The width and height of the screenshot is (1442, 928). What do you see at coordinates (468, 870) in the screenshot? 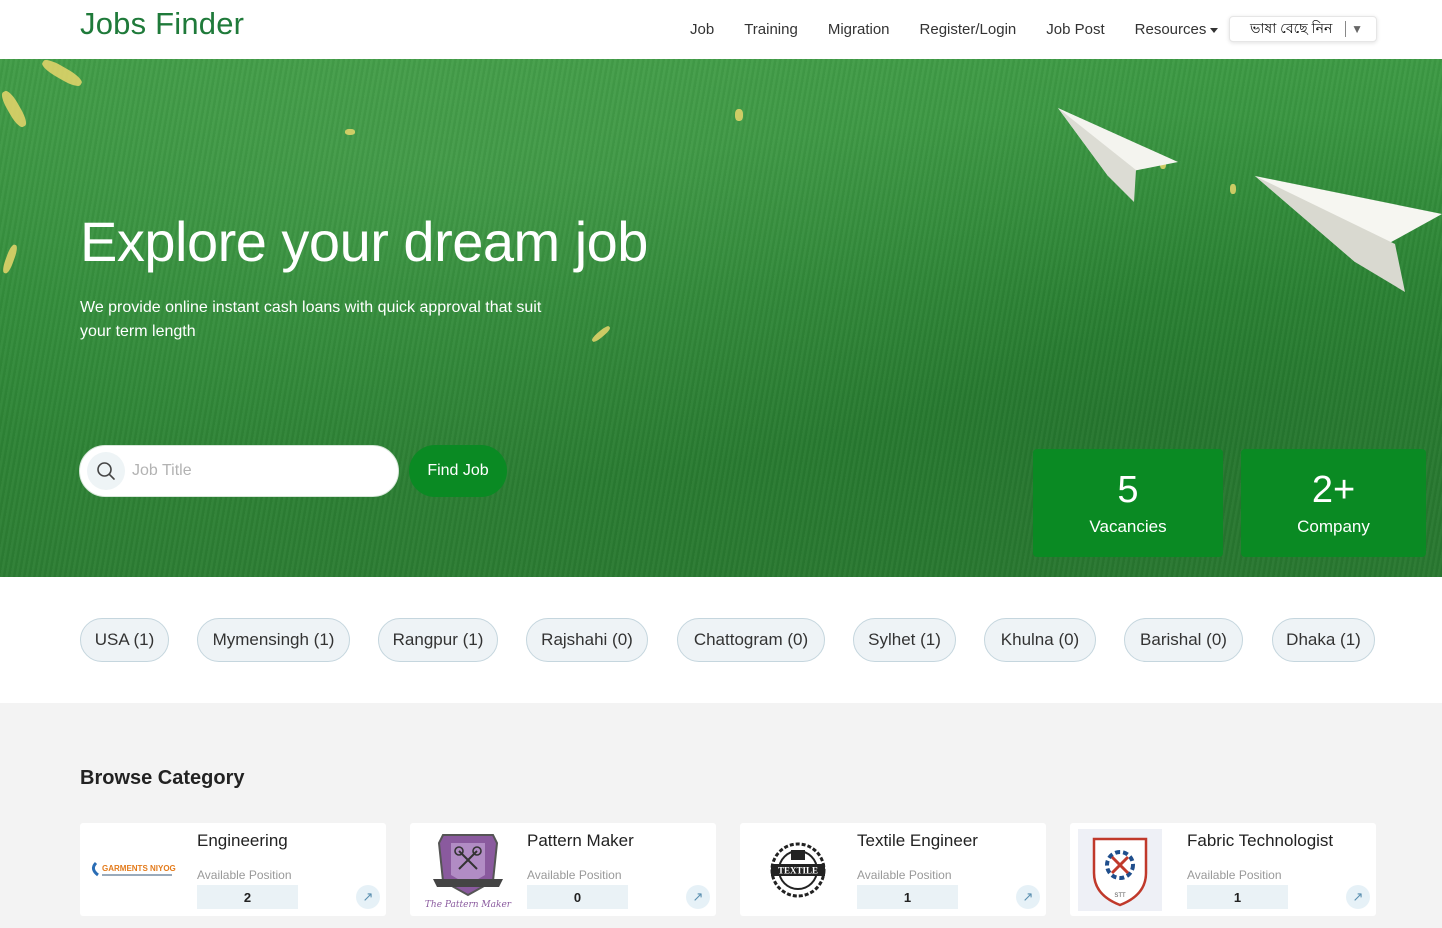
I see `pattern-maker-badge-logo: The Pattern Maker` at bounding box center [468, 870].